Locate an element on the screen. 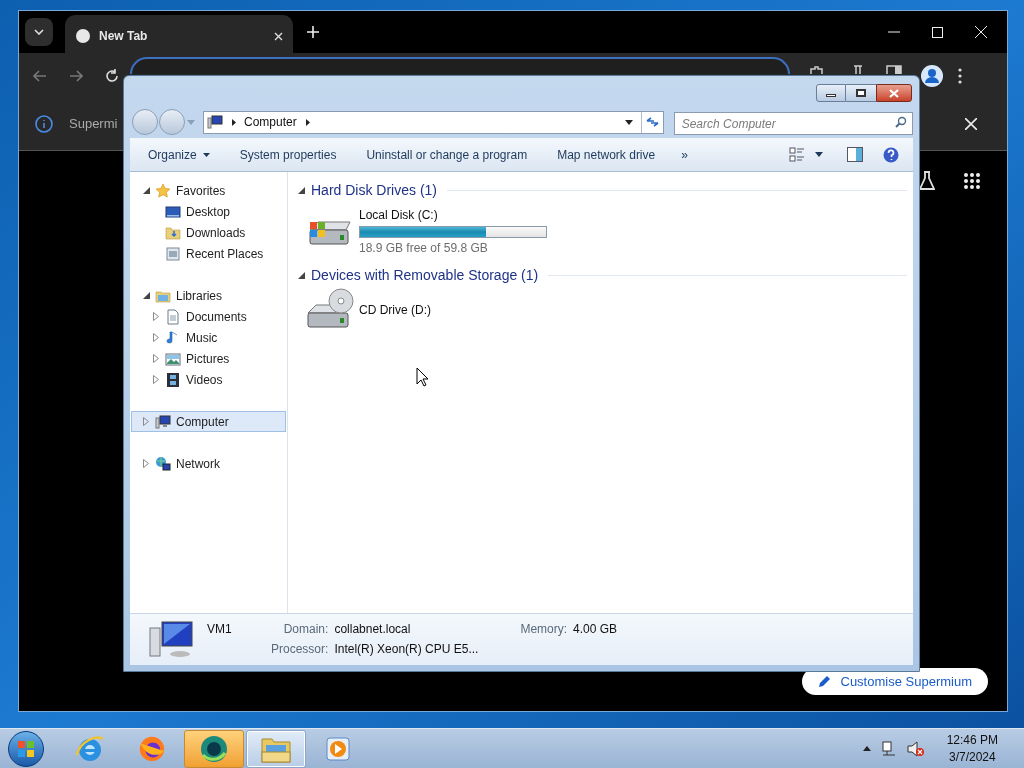  command-button: Organize is located at coordinates (179, 154).